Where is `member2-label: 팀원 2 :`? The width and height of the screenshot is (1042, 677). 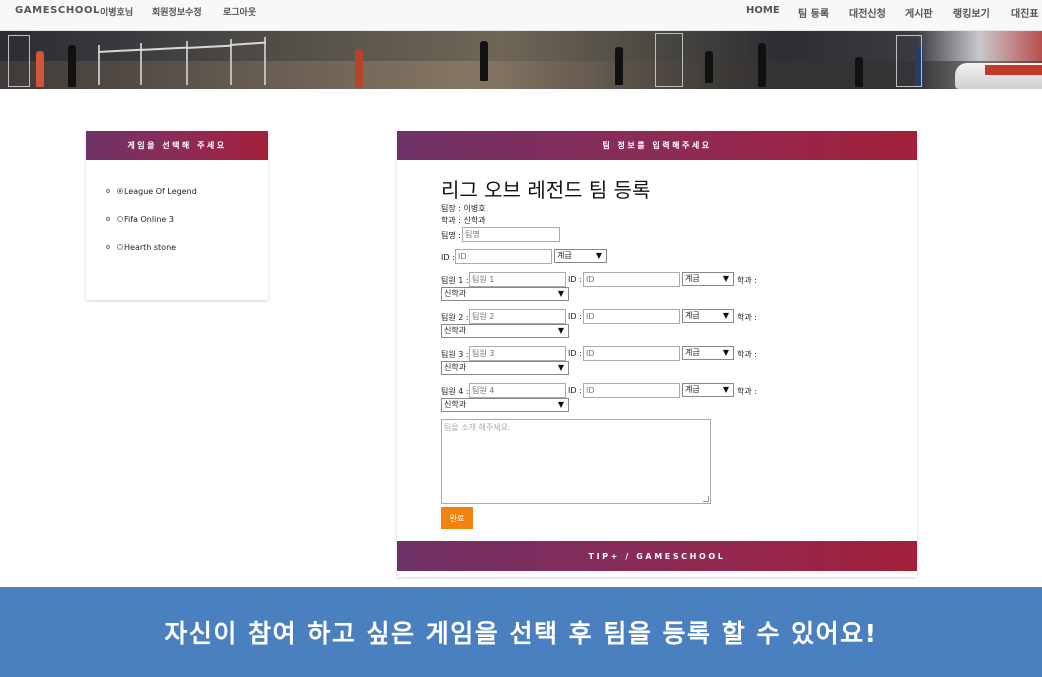 member2-label: 팀원 2 : is located at coordinates (455, 317).